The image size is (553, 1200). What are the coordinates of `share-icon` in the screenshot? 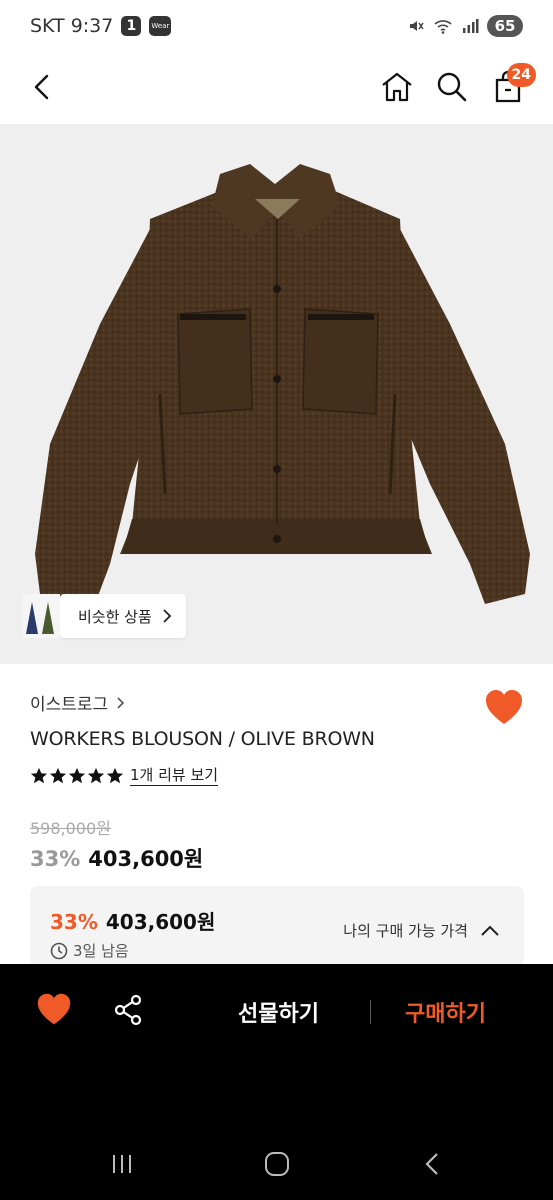 It's located at (128, 1010).